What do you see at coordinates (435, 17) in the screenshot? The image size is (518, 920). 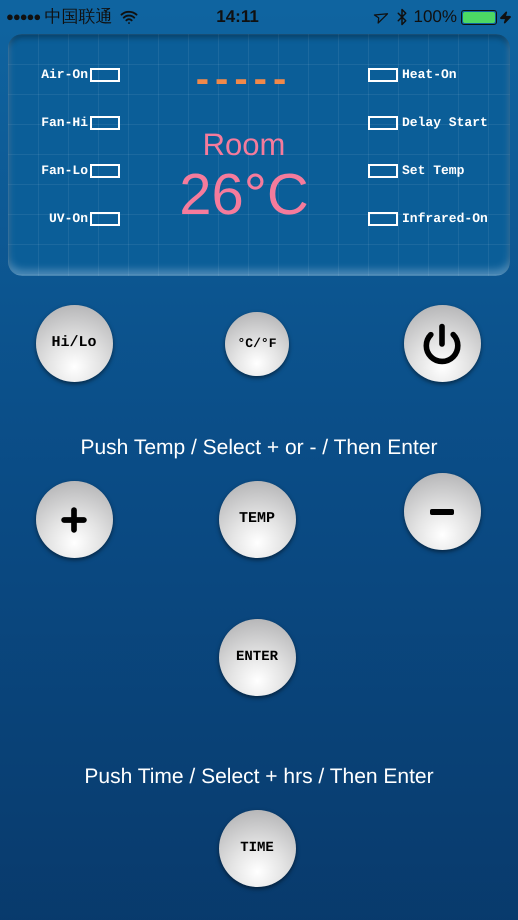 I see `battery-percent: 100%` at bounding box center [435, 17].